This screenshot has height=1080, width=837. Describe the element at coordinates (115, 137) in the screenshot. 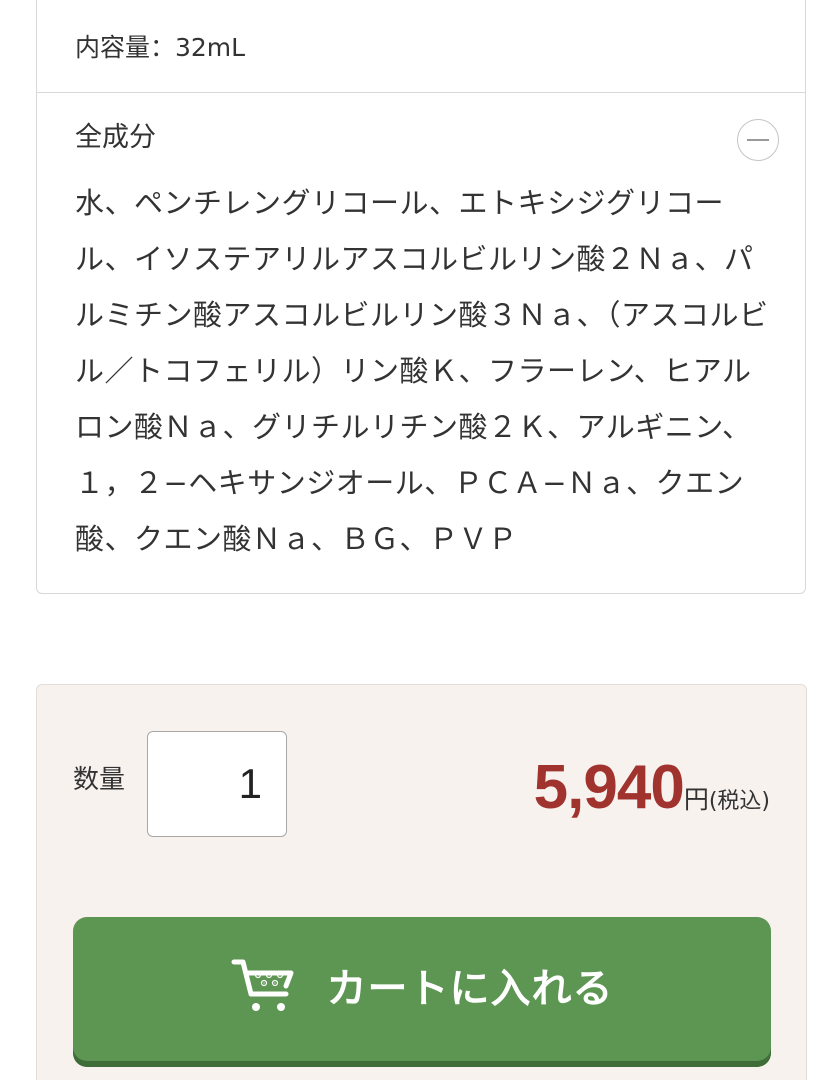

I see `ingredients-heading: 全成分` at that location.